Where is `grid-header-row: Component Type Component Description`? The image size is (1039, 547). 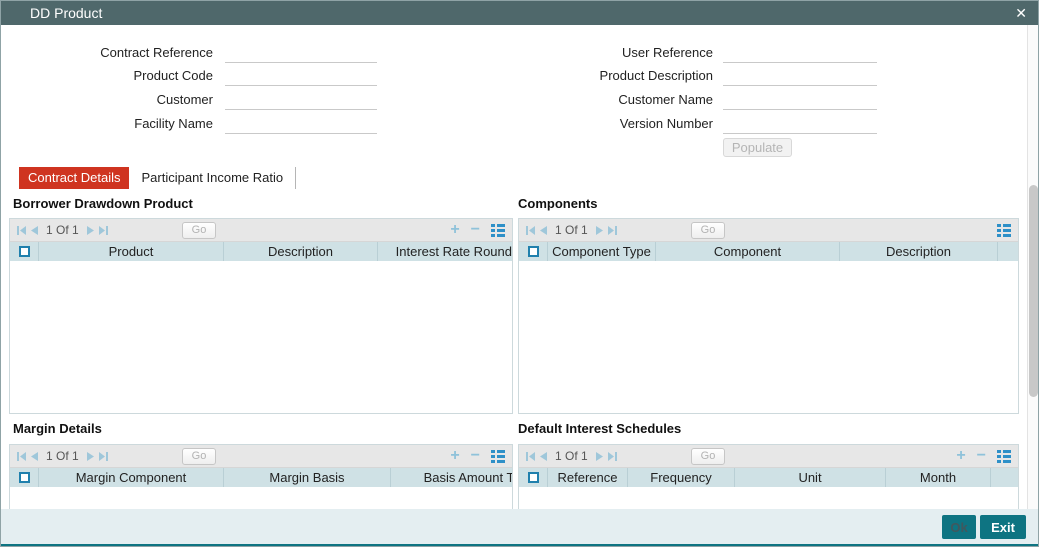
grid-header-row: Component Type Component Description is located at coordinates (768, 251).